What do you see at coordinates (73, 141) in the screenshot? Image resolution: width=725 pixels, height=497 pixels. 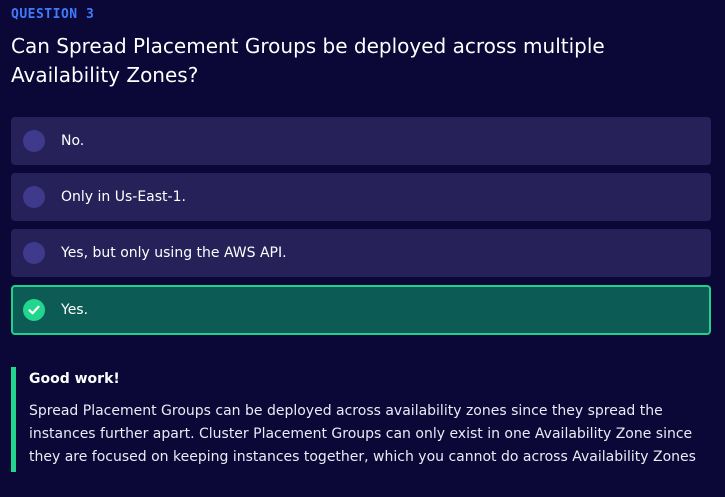 I see `answer-option-label: No.` at bounding box center [73, 141].